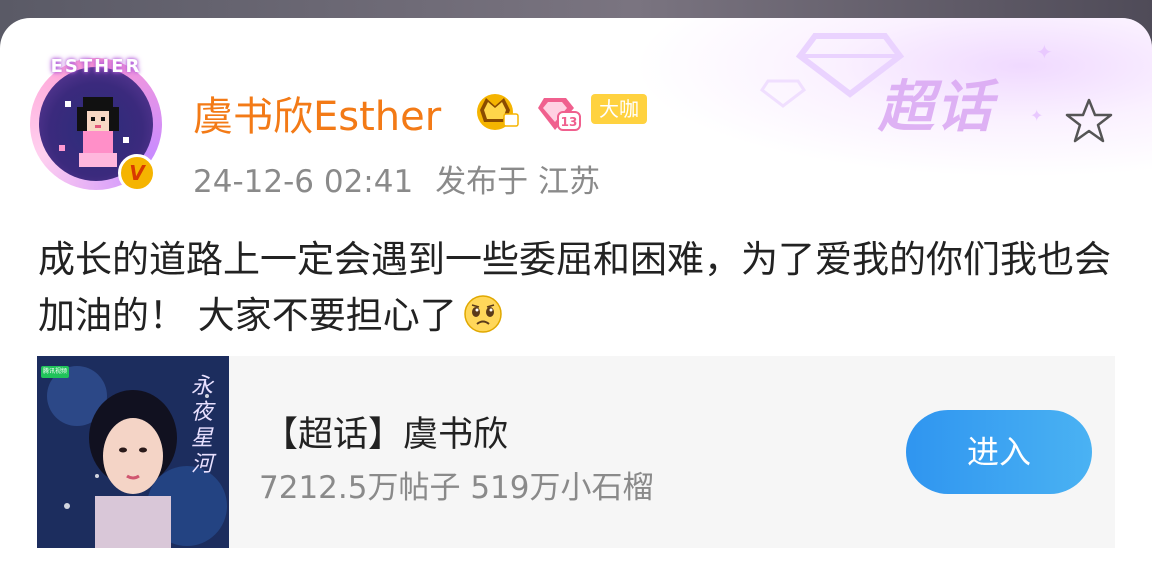  I want to click on poster-title: 永夜星河, so click(202, 425).